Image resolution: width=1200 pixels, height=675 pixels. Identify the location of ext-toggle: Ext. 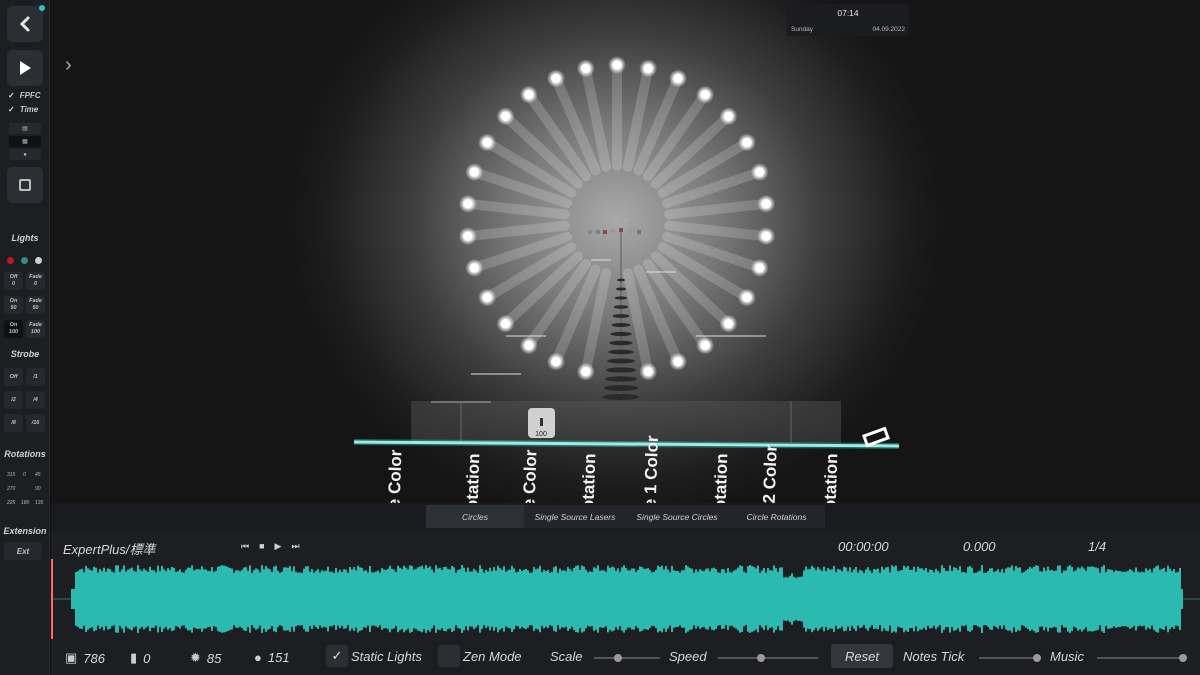
(23, 551).